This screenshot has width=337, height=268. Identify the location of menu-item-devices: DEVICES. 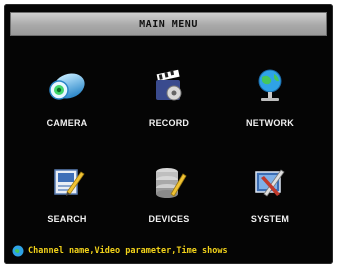
(169, 207).